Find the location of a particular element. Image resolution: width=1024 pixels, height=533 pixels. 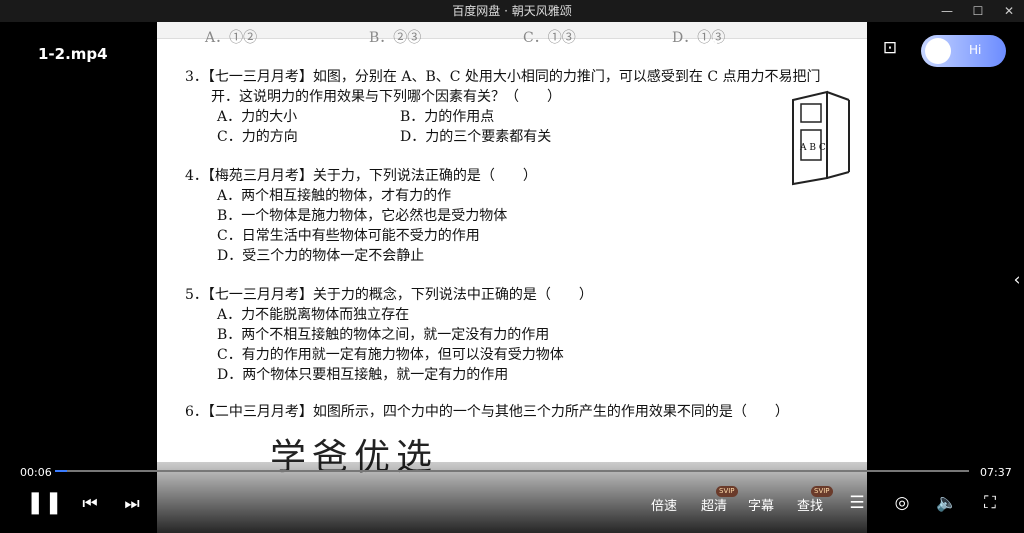

q3-option-d: D．力的三个要素都有关 is located at coordinates (476, 137).